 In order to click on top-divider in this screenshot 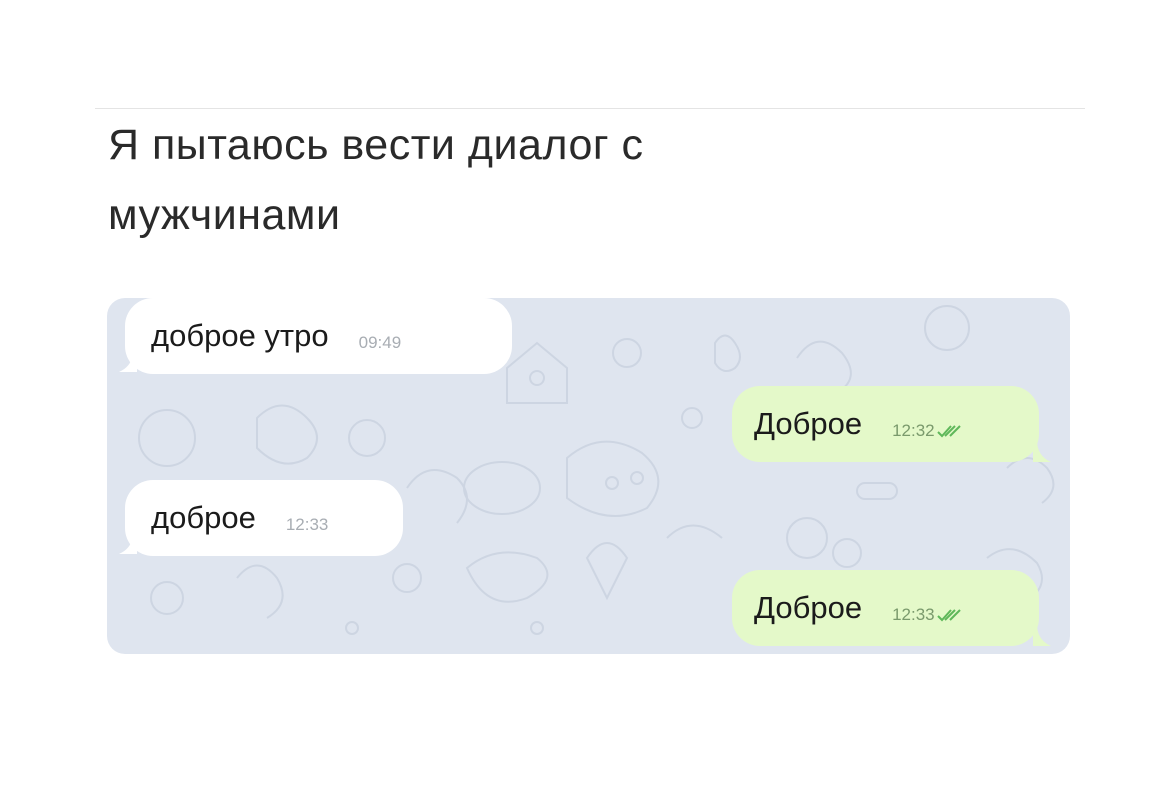, I will do `click(590, 108)`.